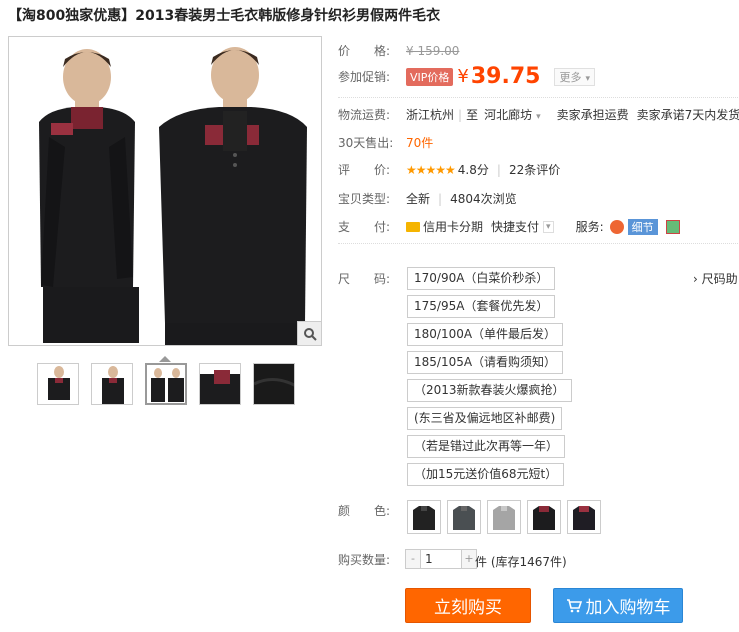  What do you see at coordinates (592, 115) in the screenshot?
I see `shipping-fee: 卖家承担运费` at bounding box center [592, 115].